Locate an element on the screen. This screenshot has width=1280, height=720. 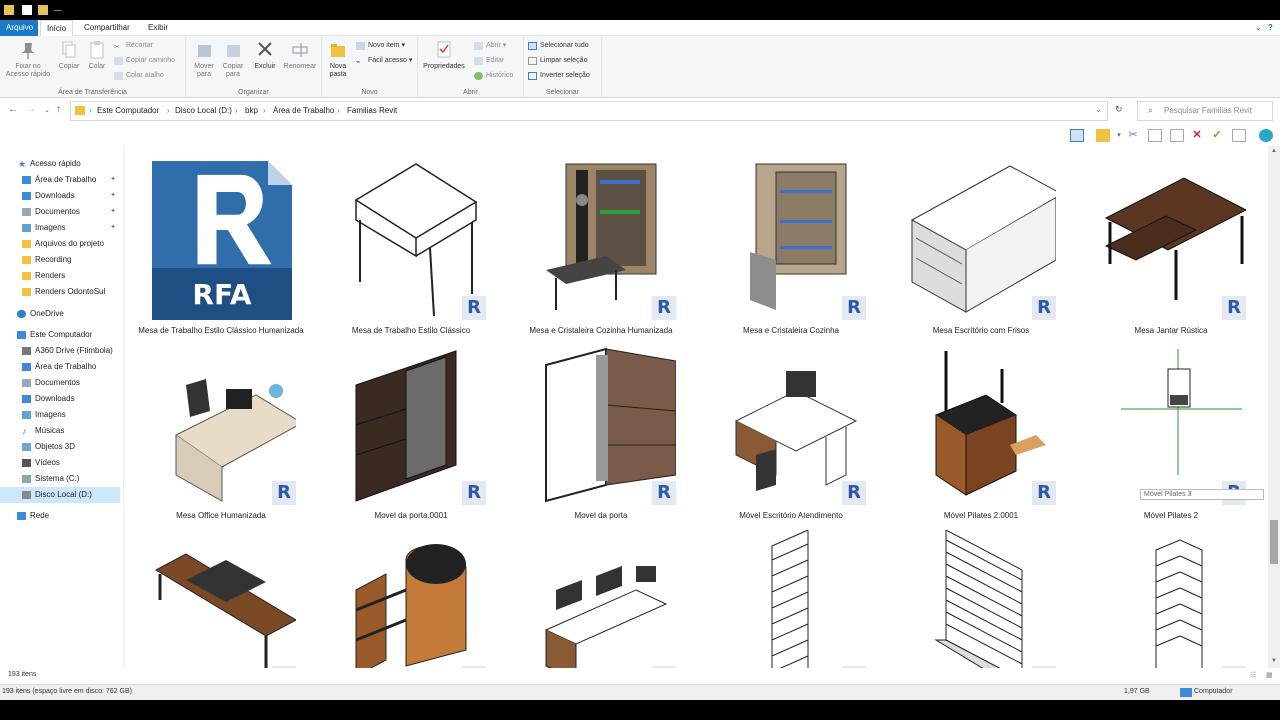
file-tile: R Movel da porta.0001 is located at coordinates (411, 440).